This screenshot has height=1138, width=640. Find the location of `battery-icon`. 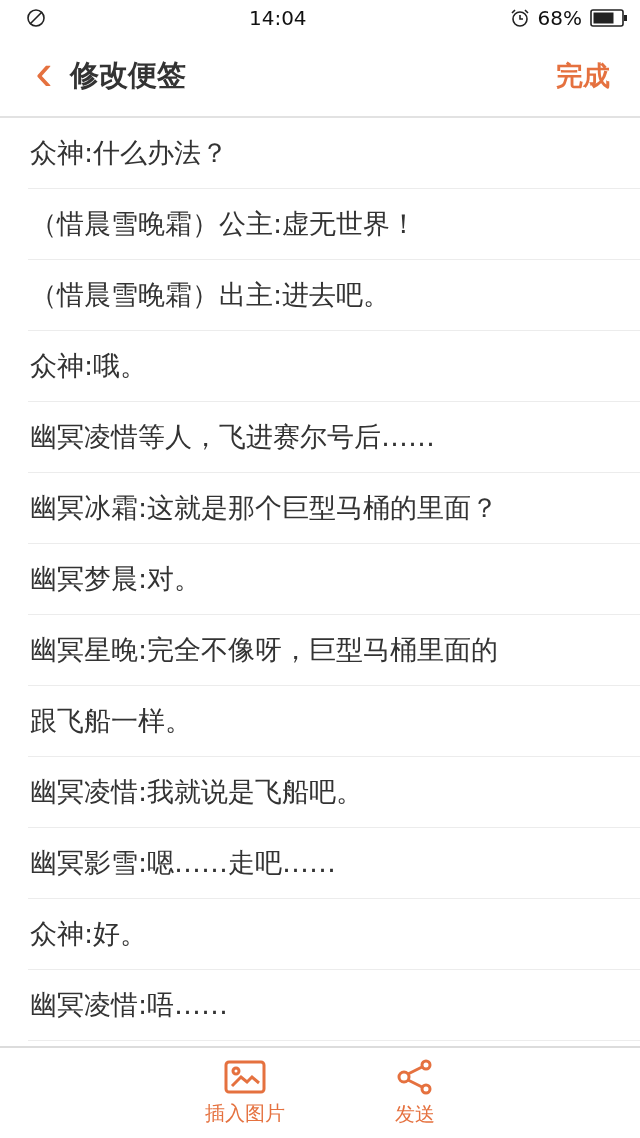

battery-icon is located at coordinates (609, 18).